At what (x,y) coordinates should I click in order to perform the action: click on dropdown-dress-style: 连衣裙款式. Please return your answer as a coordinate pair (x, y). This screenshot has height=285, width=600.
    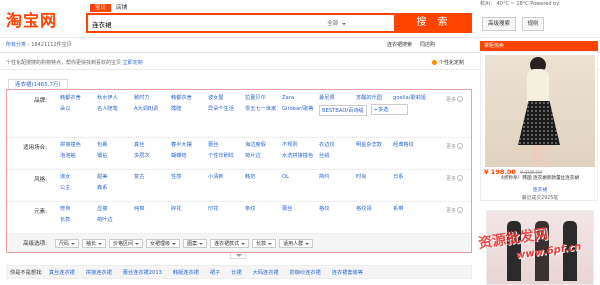
    Looking at the image, I should click on (230, 243).